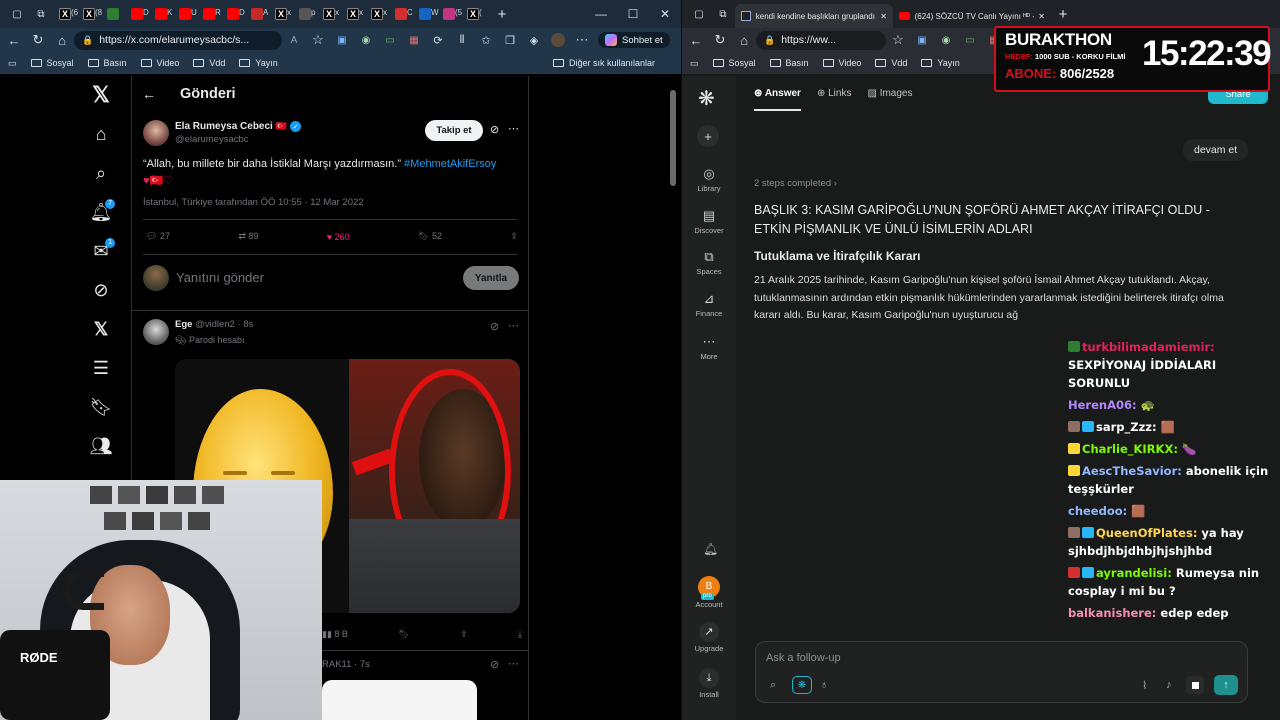 This screenshot has height=720, width=1280. Describe the element at coordinates (305, 14) in the screenshot. I see `browser-tab: p` at that location.